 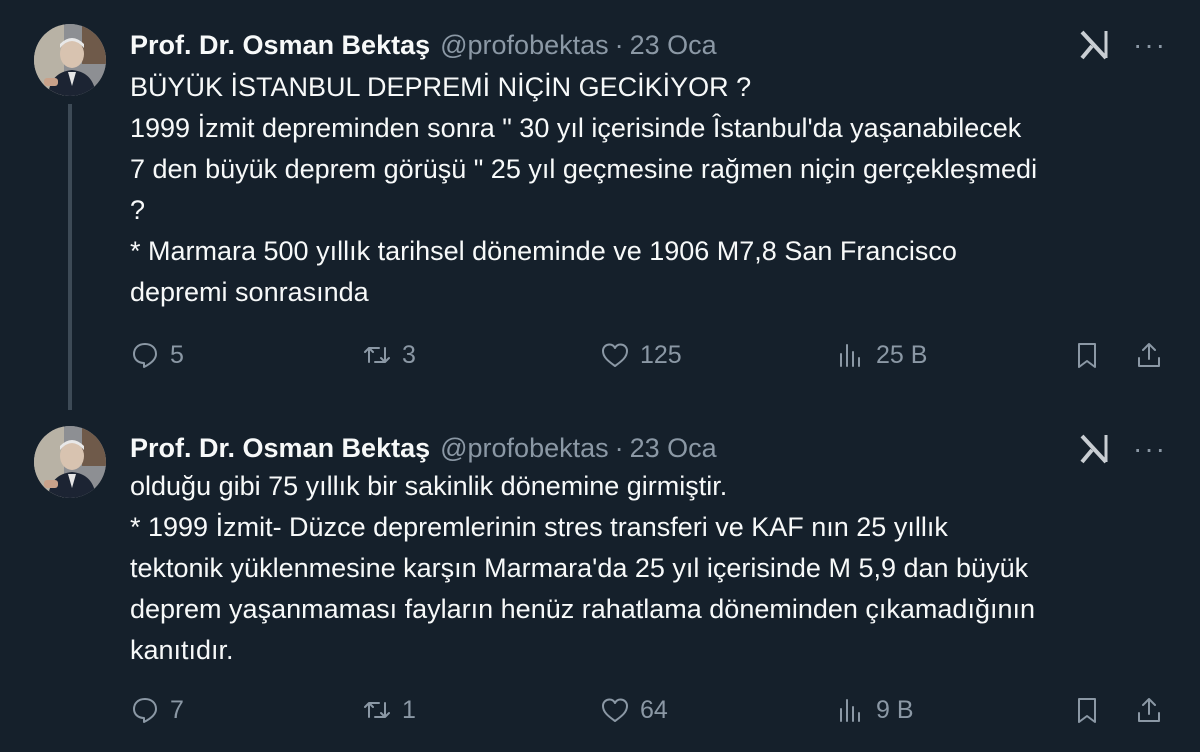 I want to click on reply-button: 5, so click(x=157, y=355).